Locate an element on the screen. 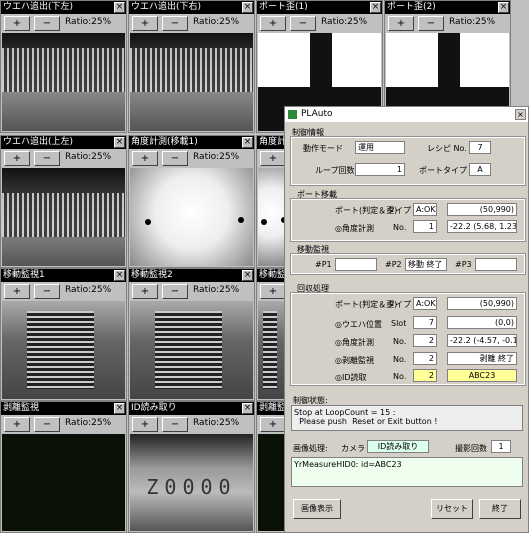 The width and height of the screenshot is (529, 533). wafer-pos-field: (0,0) is located at coordinates (482, 322).